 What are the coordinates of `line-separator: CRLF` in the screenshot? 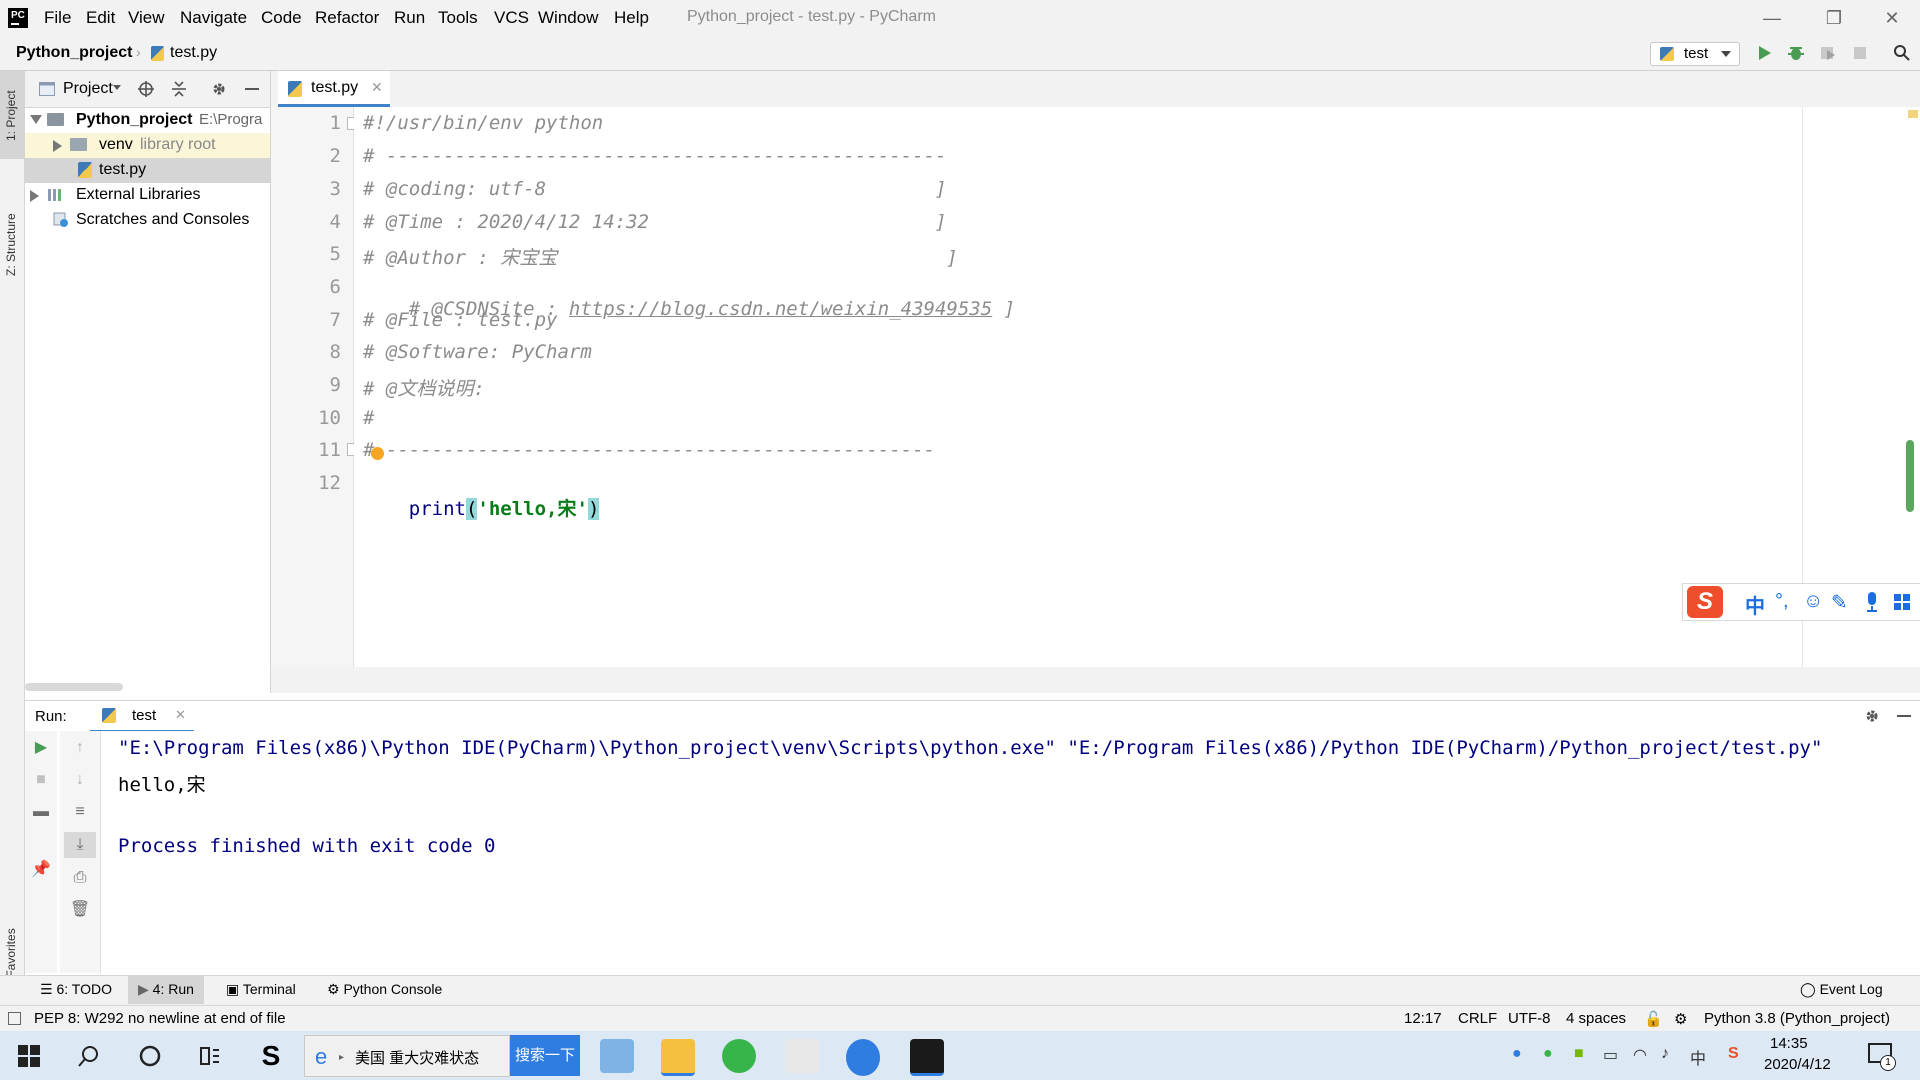 It's located at (1477, 1018).